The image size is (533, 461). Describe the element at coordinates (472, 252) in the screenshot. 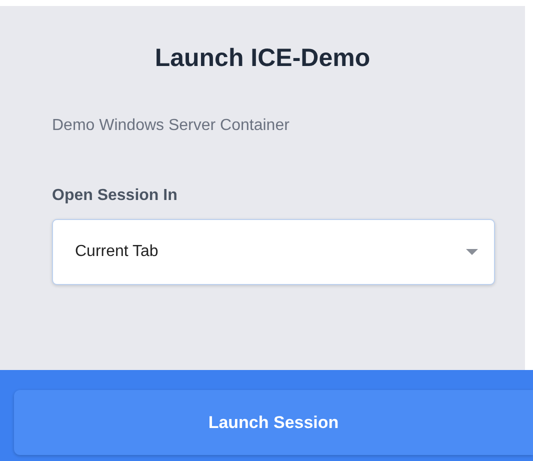

I see `caret-icon` at that location.